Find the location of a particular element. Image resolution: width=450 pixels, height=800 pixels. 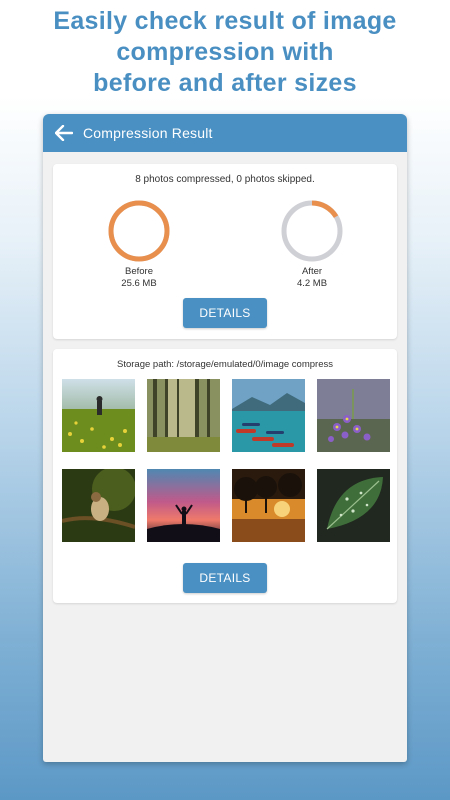

before-size-ring is located at coordinates (139, 231).